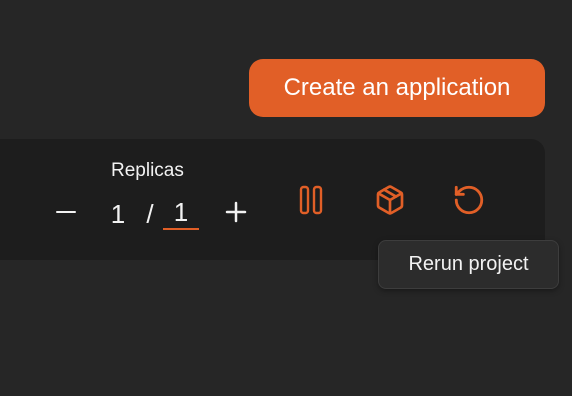 The image size is (572, 396). I want to click on increment-replicas-button, so click(236, 212).